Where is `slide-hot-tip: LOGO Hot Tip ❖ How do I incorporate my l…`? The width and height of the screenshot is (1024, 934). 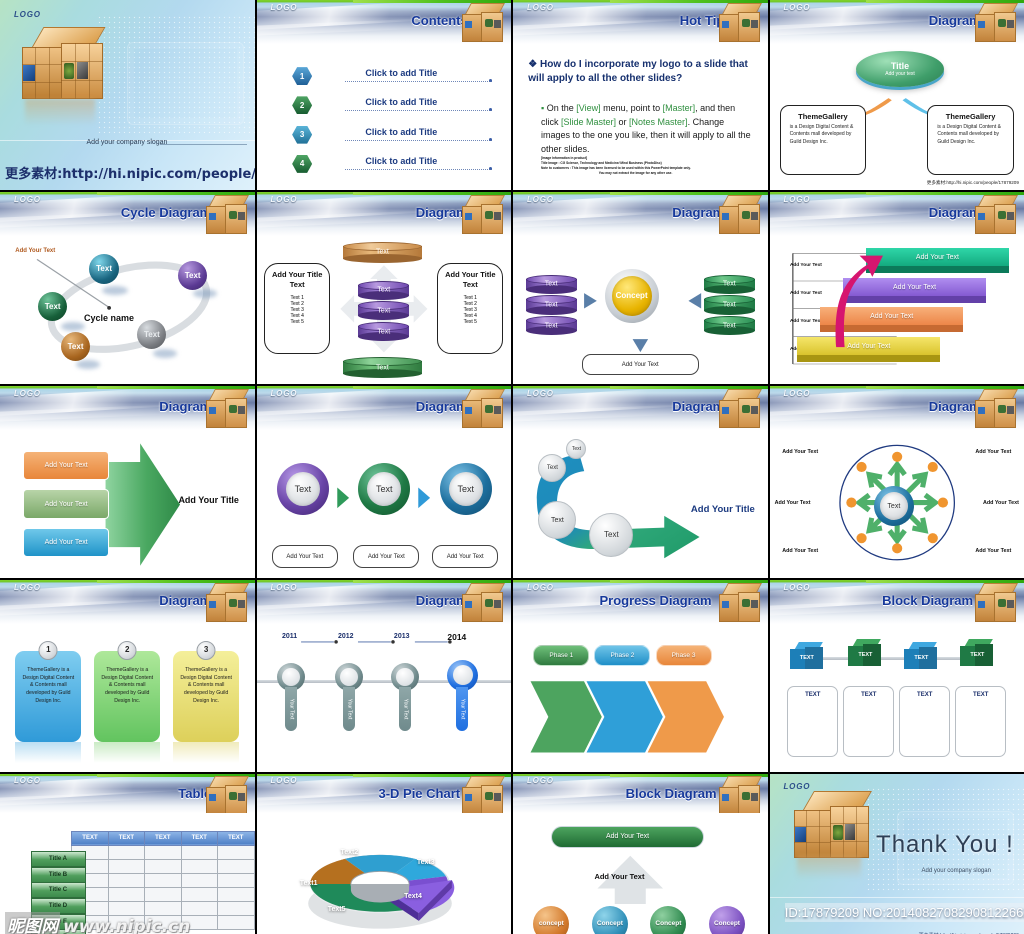
slide-hot-tip: LOGO Hot Tip ❖ How do I incorporate my l… is located at coordinates (640, 95).